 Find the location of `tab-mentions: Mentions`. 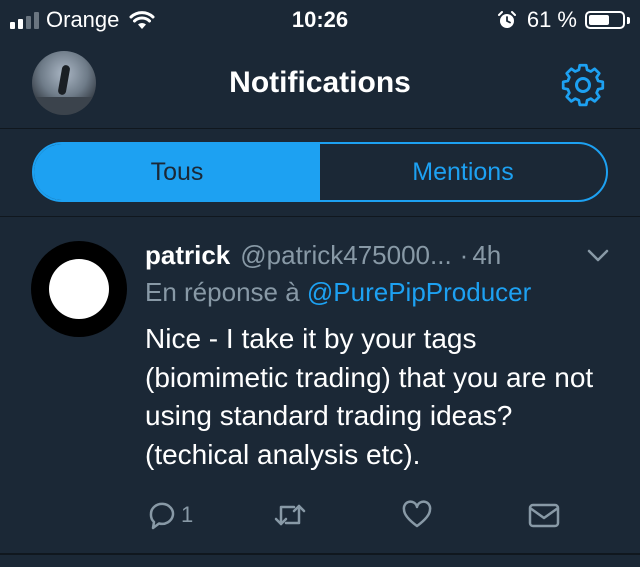

tab-mentions: Mentions is located at coordinates (463, 172).